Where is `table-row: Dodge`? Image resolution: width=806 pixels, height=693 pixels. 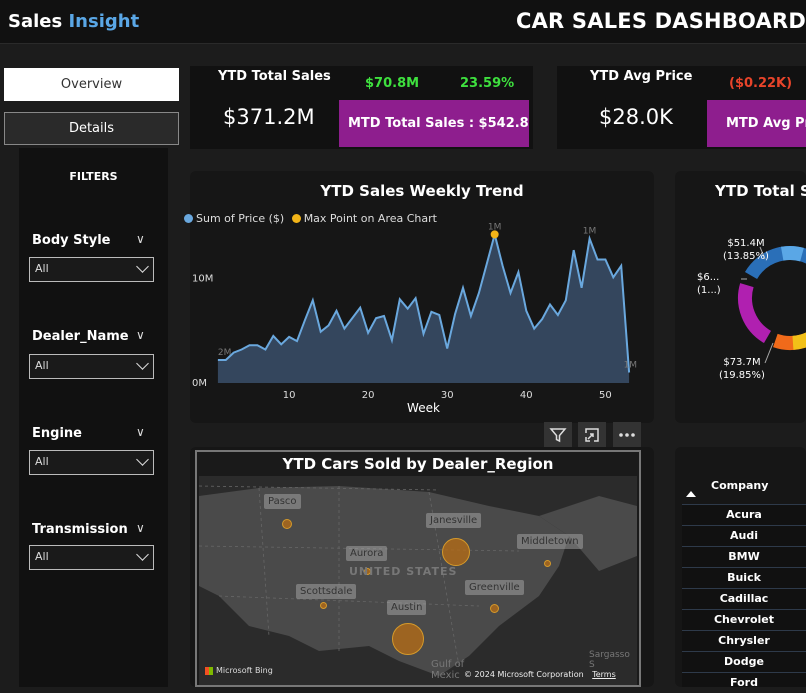 table-row: Dodge is located at coordinates (744, 661).